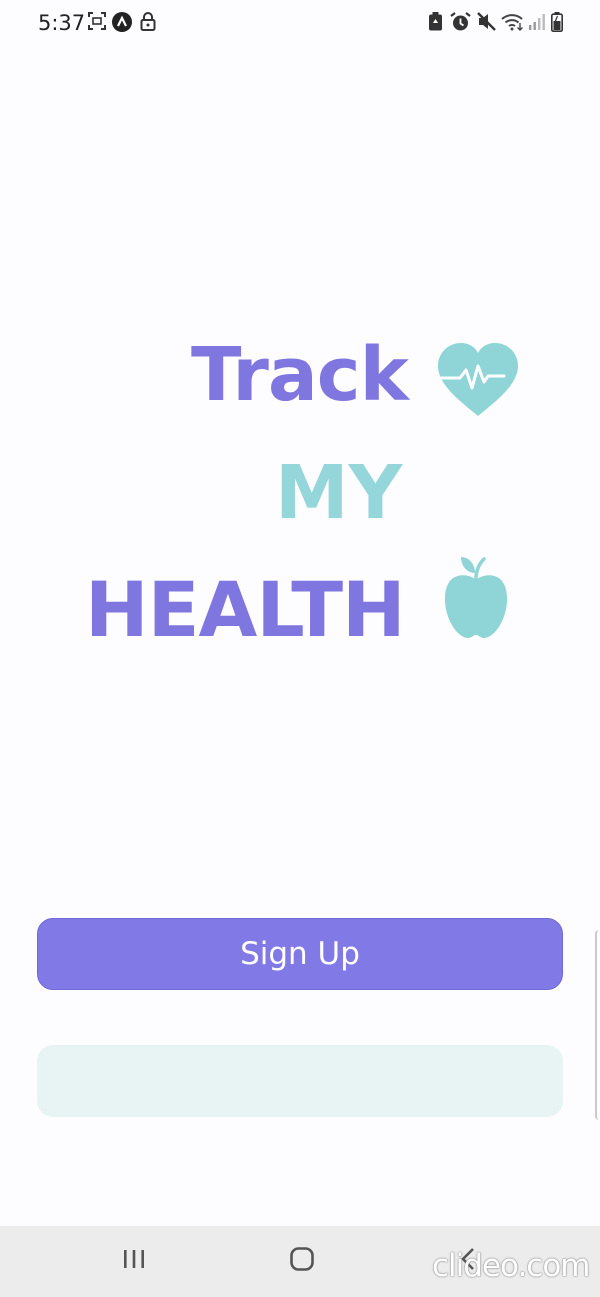 The width and height of the screenshot is (600, 1297). I want to click on title-my: MY, so click(339, 493).